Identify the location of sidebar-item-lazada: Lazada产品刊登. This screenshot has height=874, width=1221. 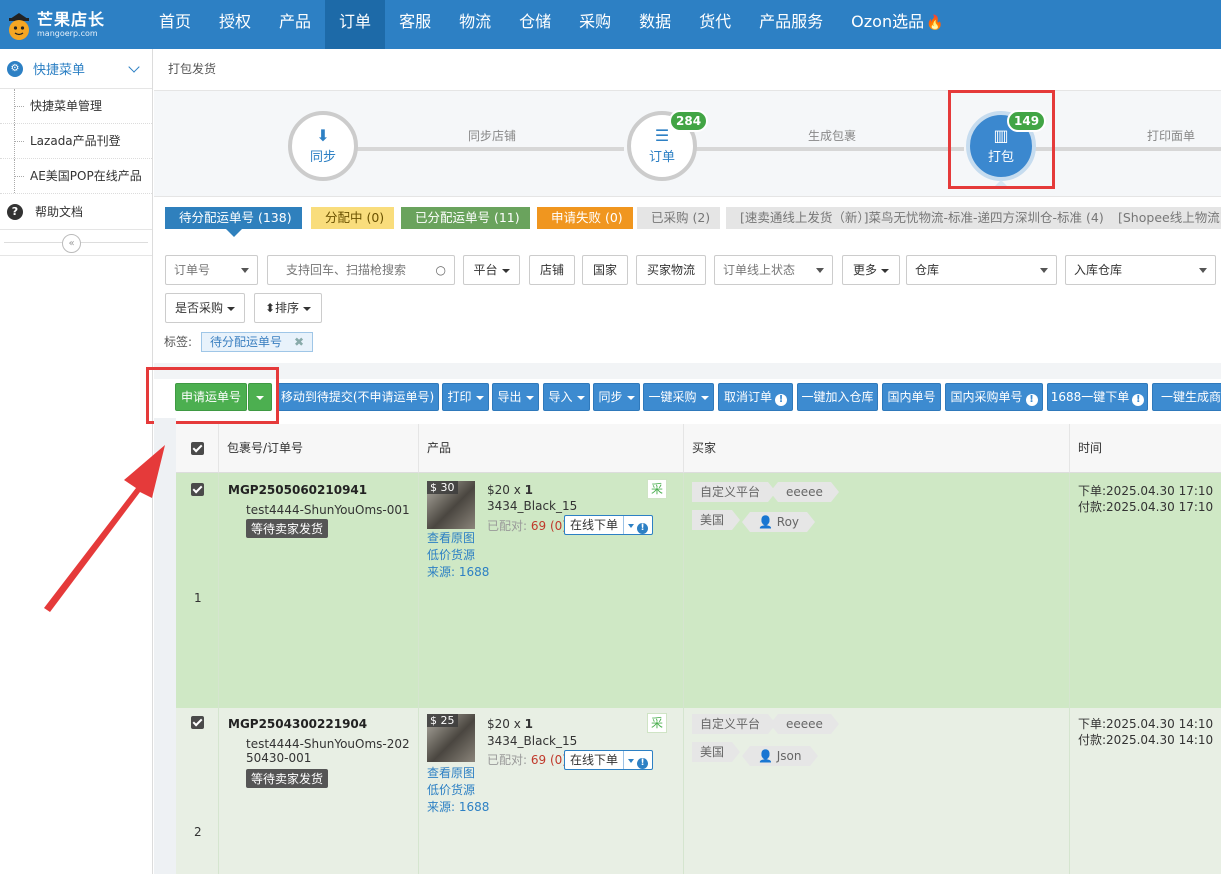
(76, 141).